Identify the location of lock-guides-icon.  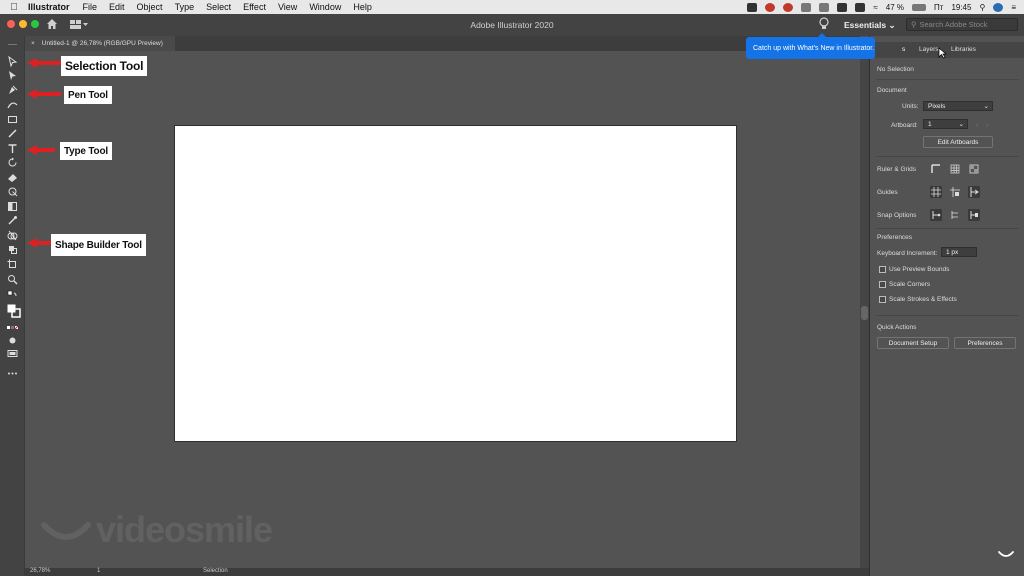
(955, 192).